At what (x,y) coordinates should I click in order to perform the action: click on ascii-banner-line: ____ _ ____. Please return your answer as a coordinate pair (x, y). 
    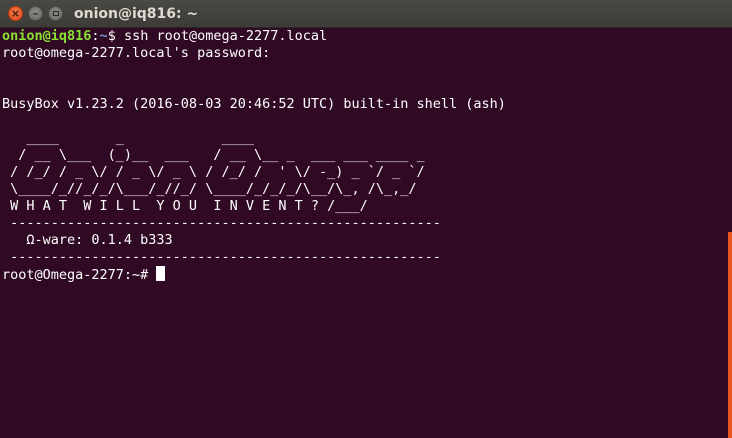
    Looking at the image, I should click on (128, 138).